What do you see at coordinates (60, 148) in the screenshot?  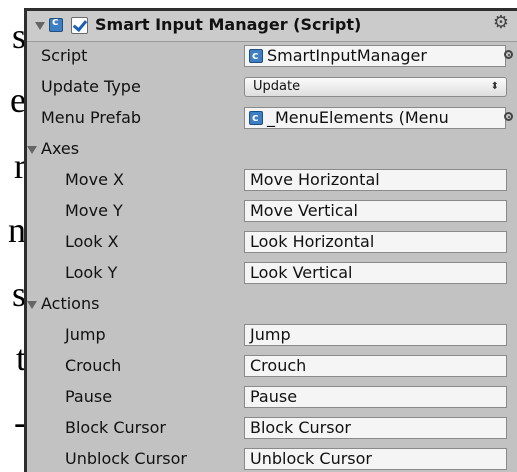 I see `axes-label: Axes` at bounding box center [60, 148].